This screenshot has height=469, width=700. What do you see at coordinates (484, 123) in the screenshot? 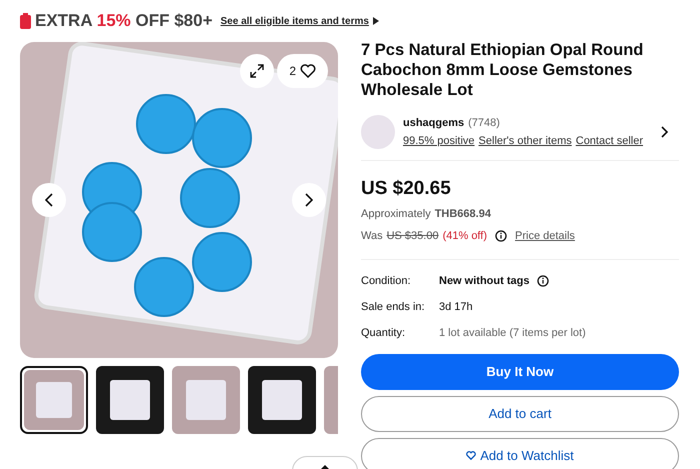
I see `seller-feedback-count: (7748)` at bounding box center [484, 123].